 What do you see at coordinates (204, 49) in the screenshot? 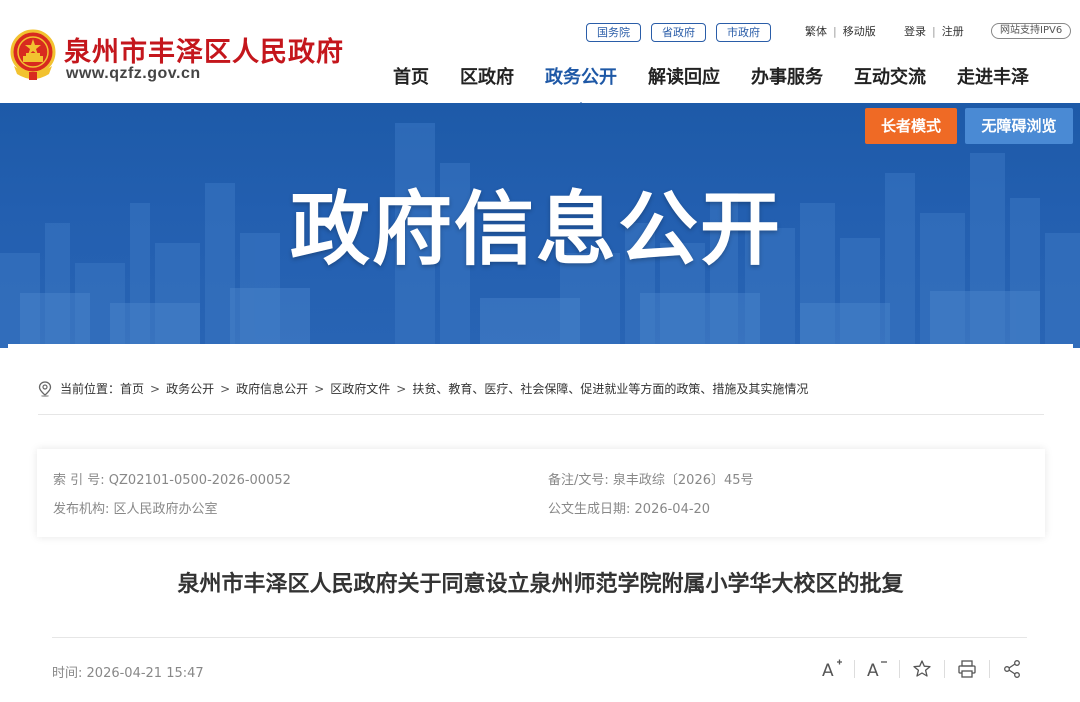
I see `site-title: 泉州市丰泽区人民政府` at bounding box center [204, 49].